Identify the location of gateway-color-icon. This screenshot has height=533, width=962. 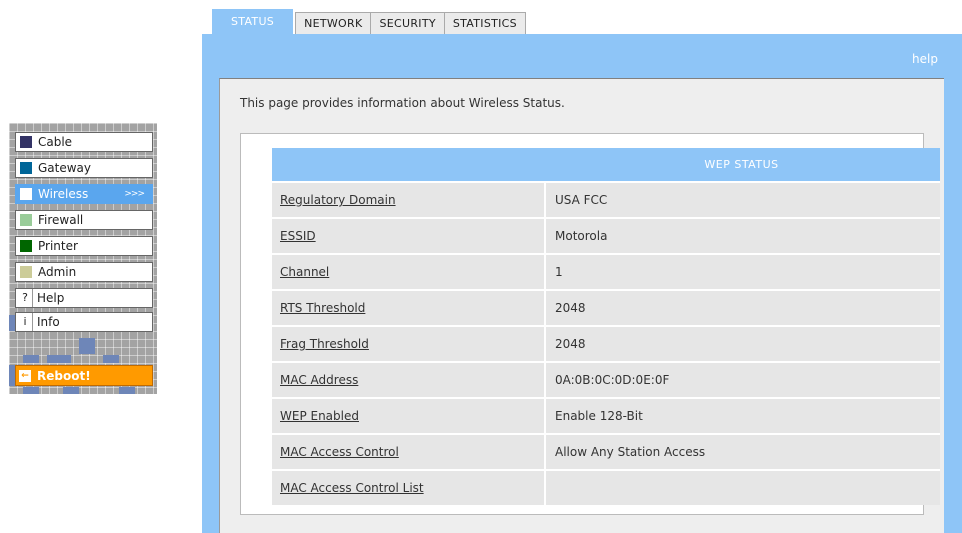
(26, 168).